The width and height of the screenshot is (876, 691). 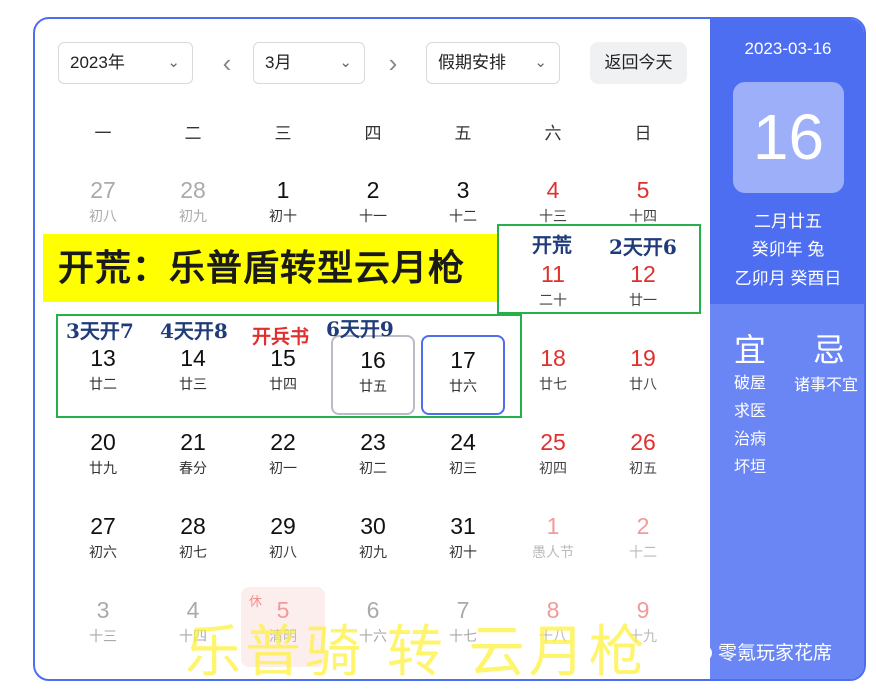 I want to click on annotation-headline: 开荒：乐普盾转型云月枪, so click(x=270, y=268).